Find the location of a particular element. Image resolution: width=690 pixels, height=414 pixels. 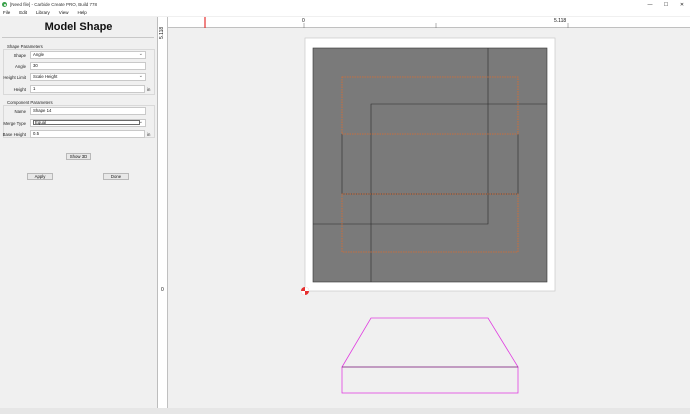

menu-library: Library is located at coordinates (43, 12).